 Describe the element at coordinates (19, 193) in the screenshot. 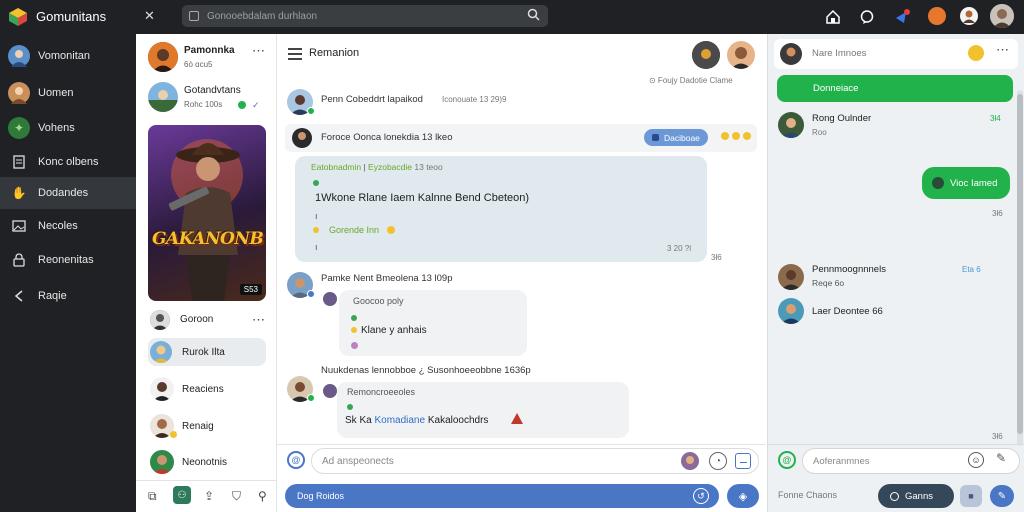

I see `handshake-icon: ✋` at that location.